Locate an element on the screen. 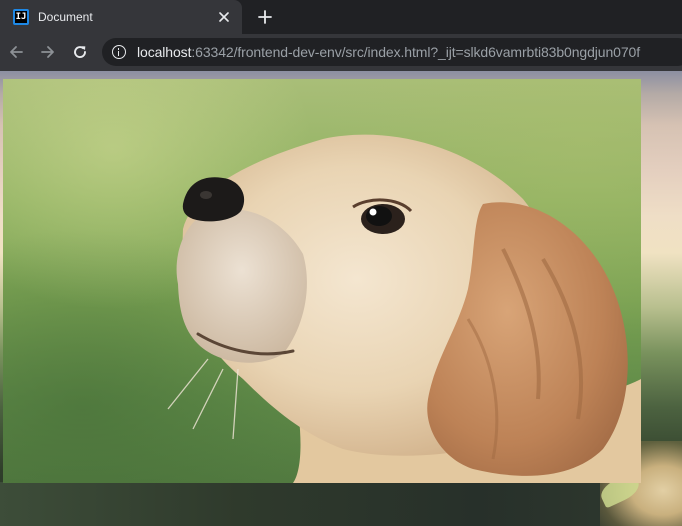  tab-title: Document is located at coordinates (65, 17).